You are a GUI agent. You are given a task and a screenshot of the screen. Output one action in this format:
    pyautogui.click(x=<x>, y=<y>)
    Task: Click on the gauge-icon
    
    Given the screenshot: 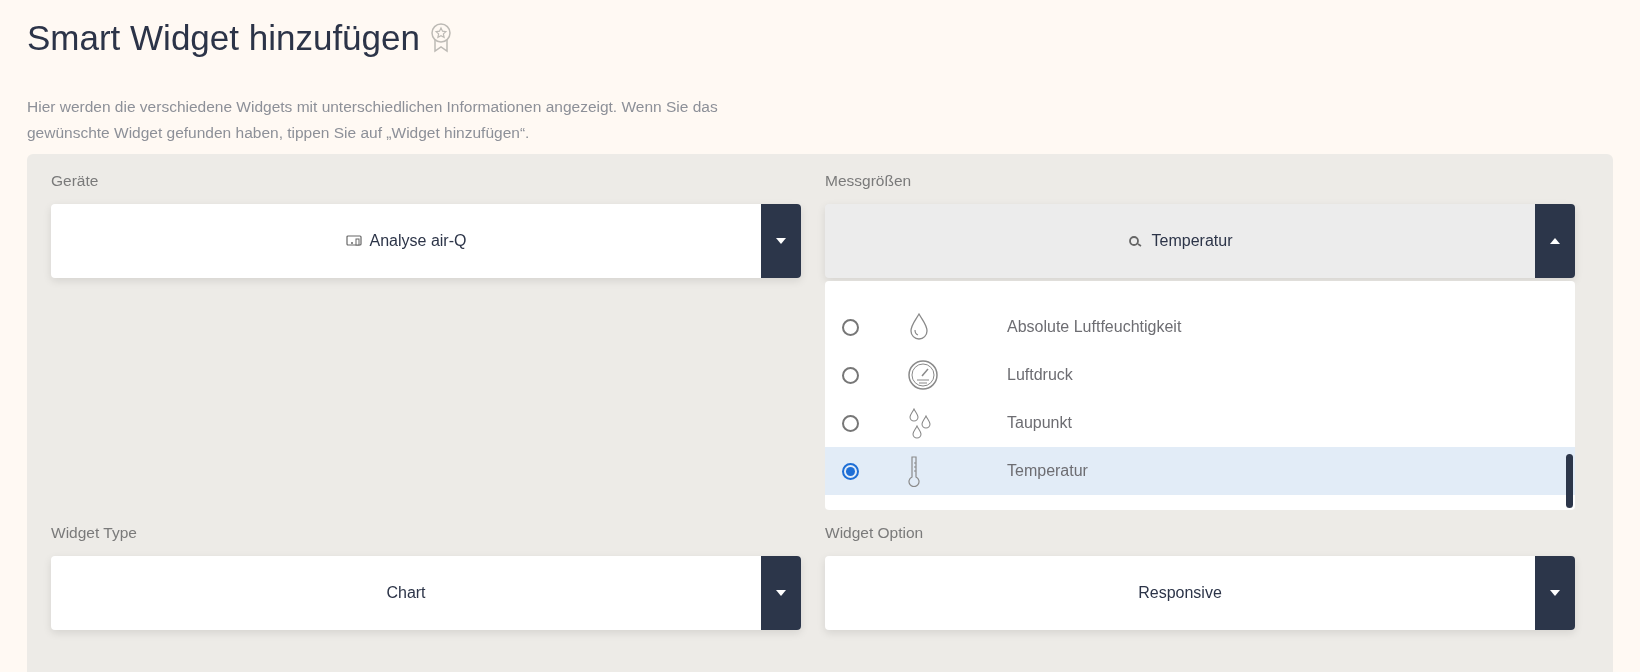 What is the action you would take?
    pyautogui.click(x=923, y=375)
    